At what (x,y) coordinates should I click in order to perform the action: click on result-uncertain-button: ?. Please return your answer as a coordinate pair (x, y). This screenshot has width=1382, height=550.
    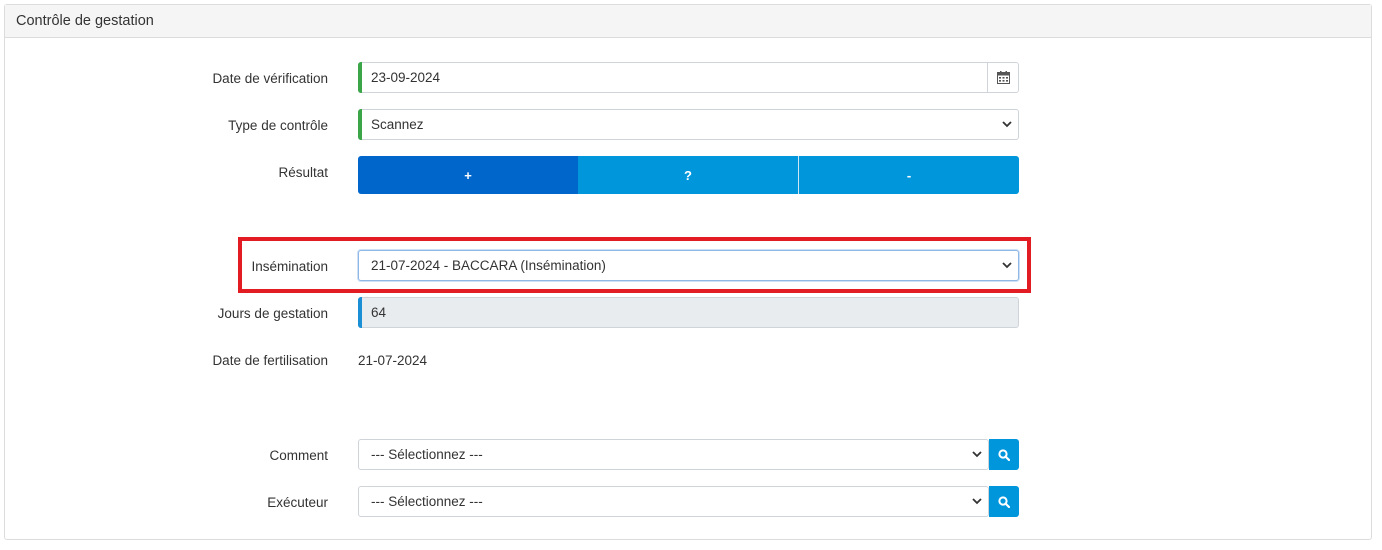
    Looking at the image, I should click on (688, 175).